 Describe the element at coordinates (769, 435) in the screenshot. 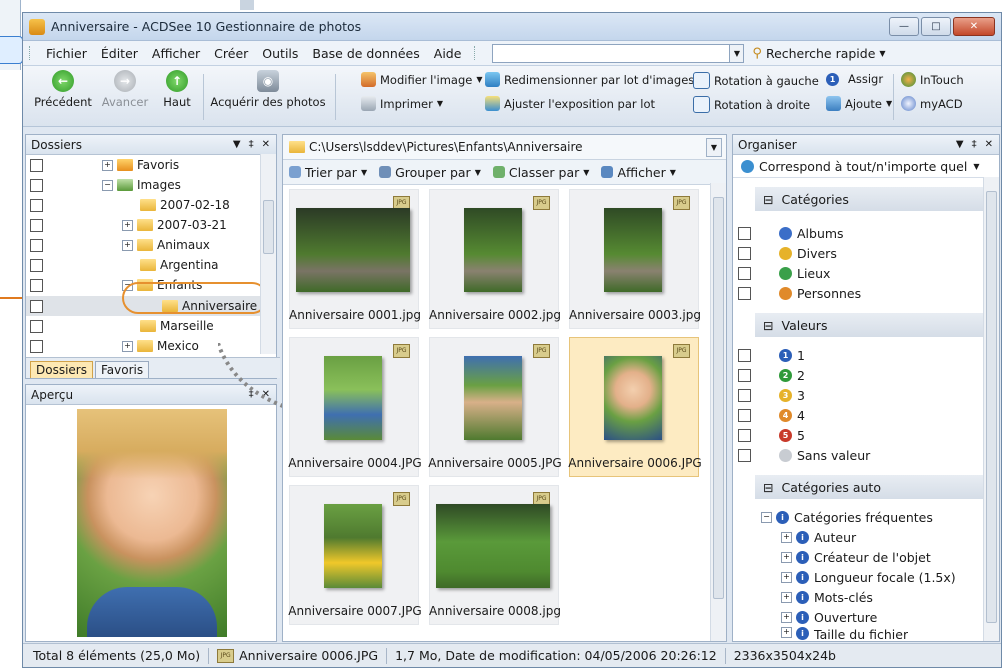

I see `rating-5: 55` at that location.